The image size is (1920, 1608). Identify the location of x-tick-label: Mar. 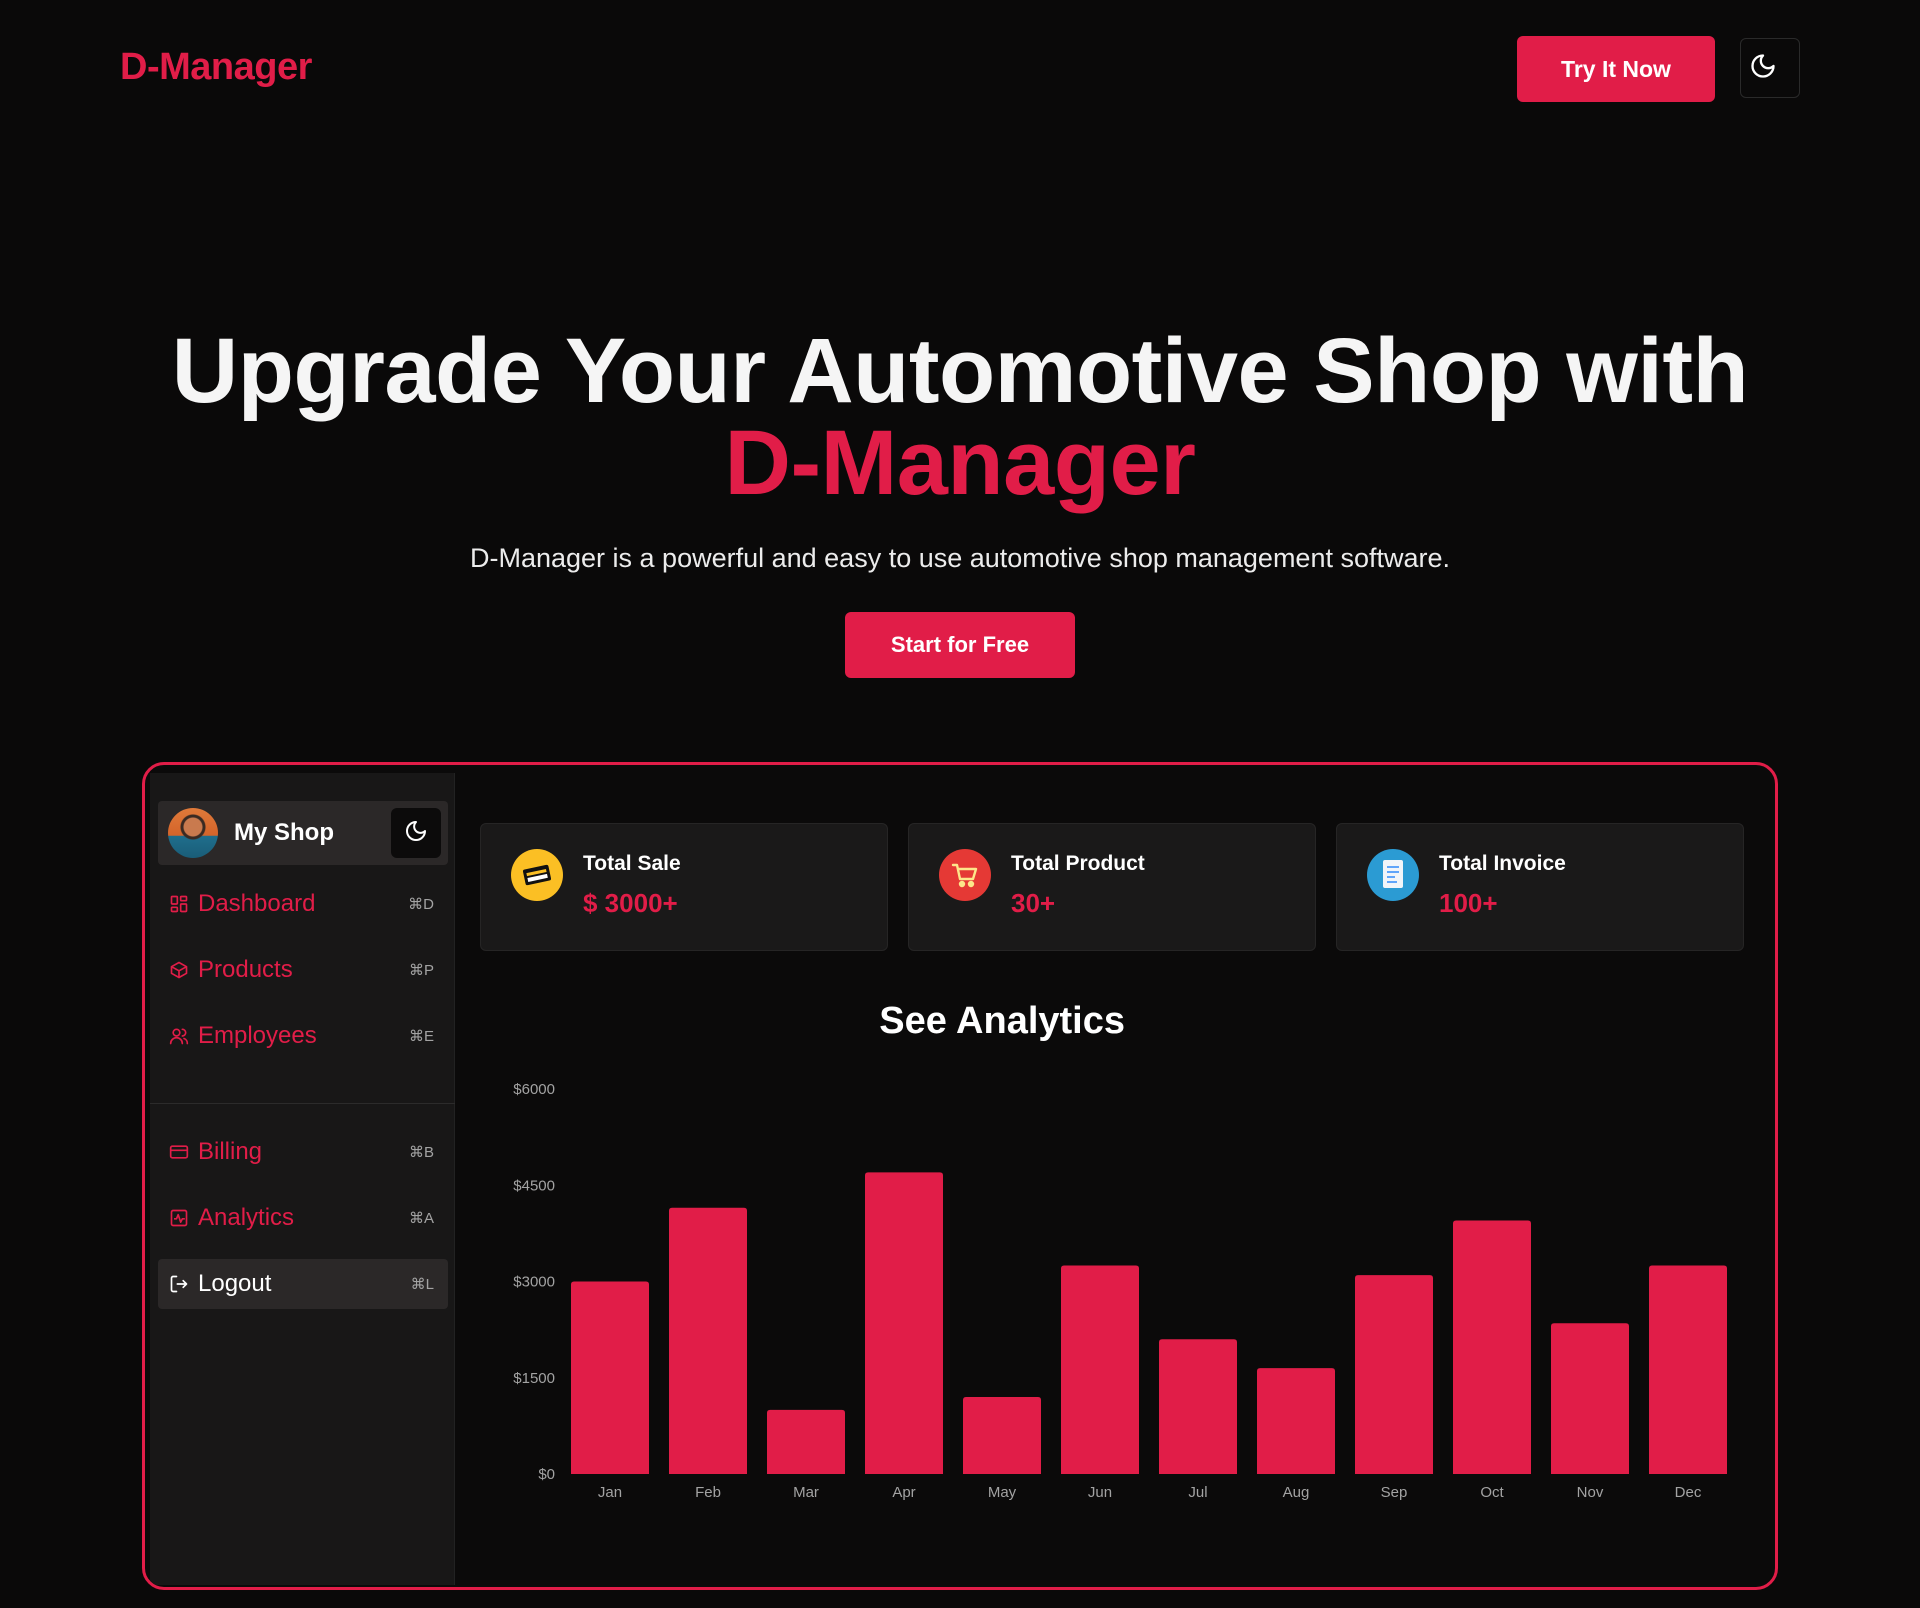
(806, 1492).